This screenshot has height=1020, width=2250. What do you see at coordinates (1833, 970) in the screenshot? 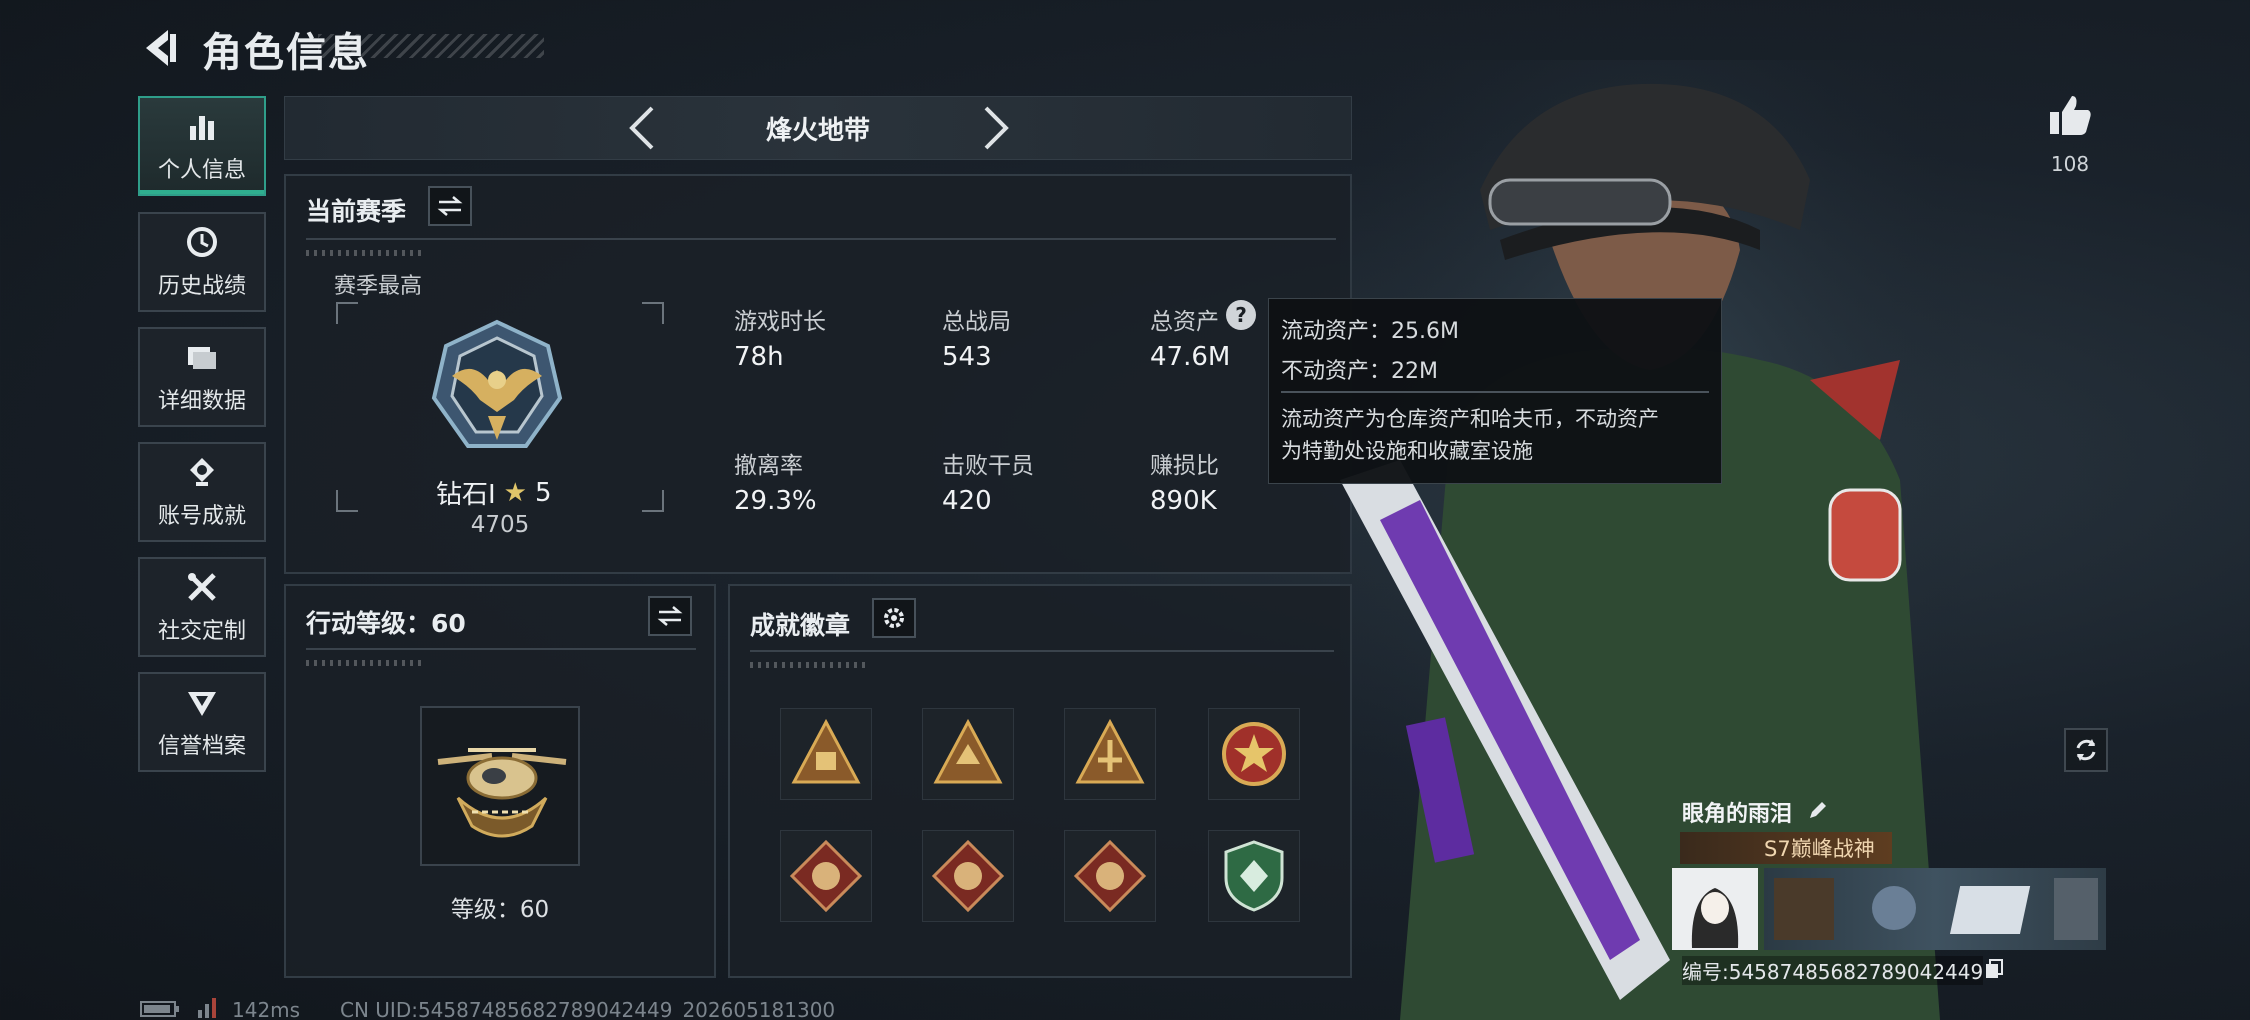
I see `player-id: 编号:54587485682789042449` at bounding box center [1833, 970].